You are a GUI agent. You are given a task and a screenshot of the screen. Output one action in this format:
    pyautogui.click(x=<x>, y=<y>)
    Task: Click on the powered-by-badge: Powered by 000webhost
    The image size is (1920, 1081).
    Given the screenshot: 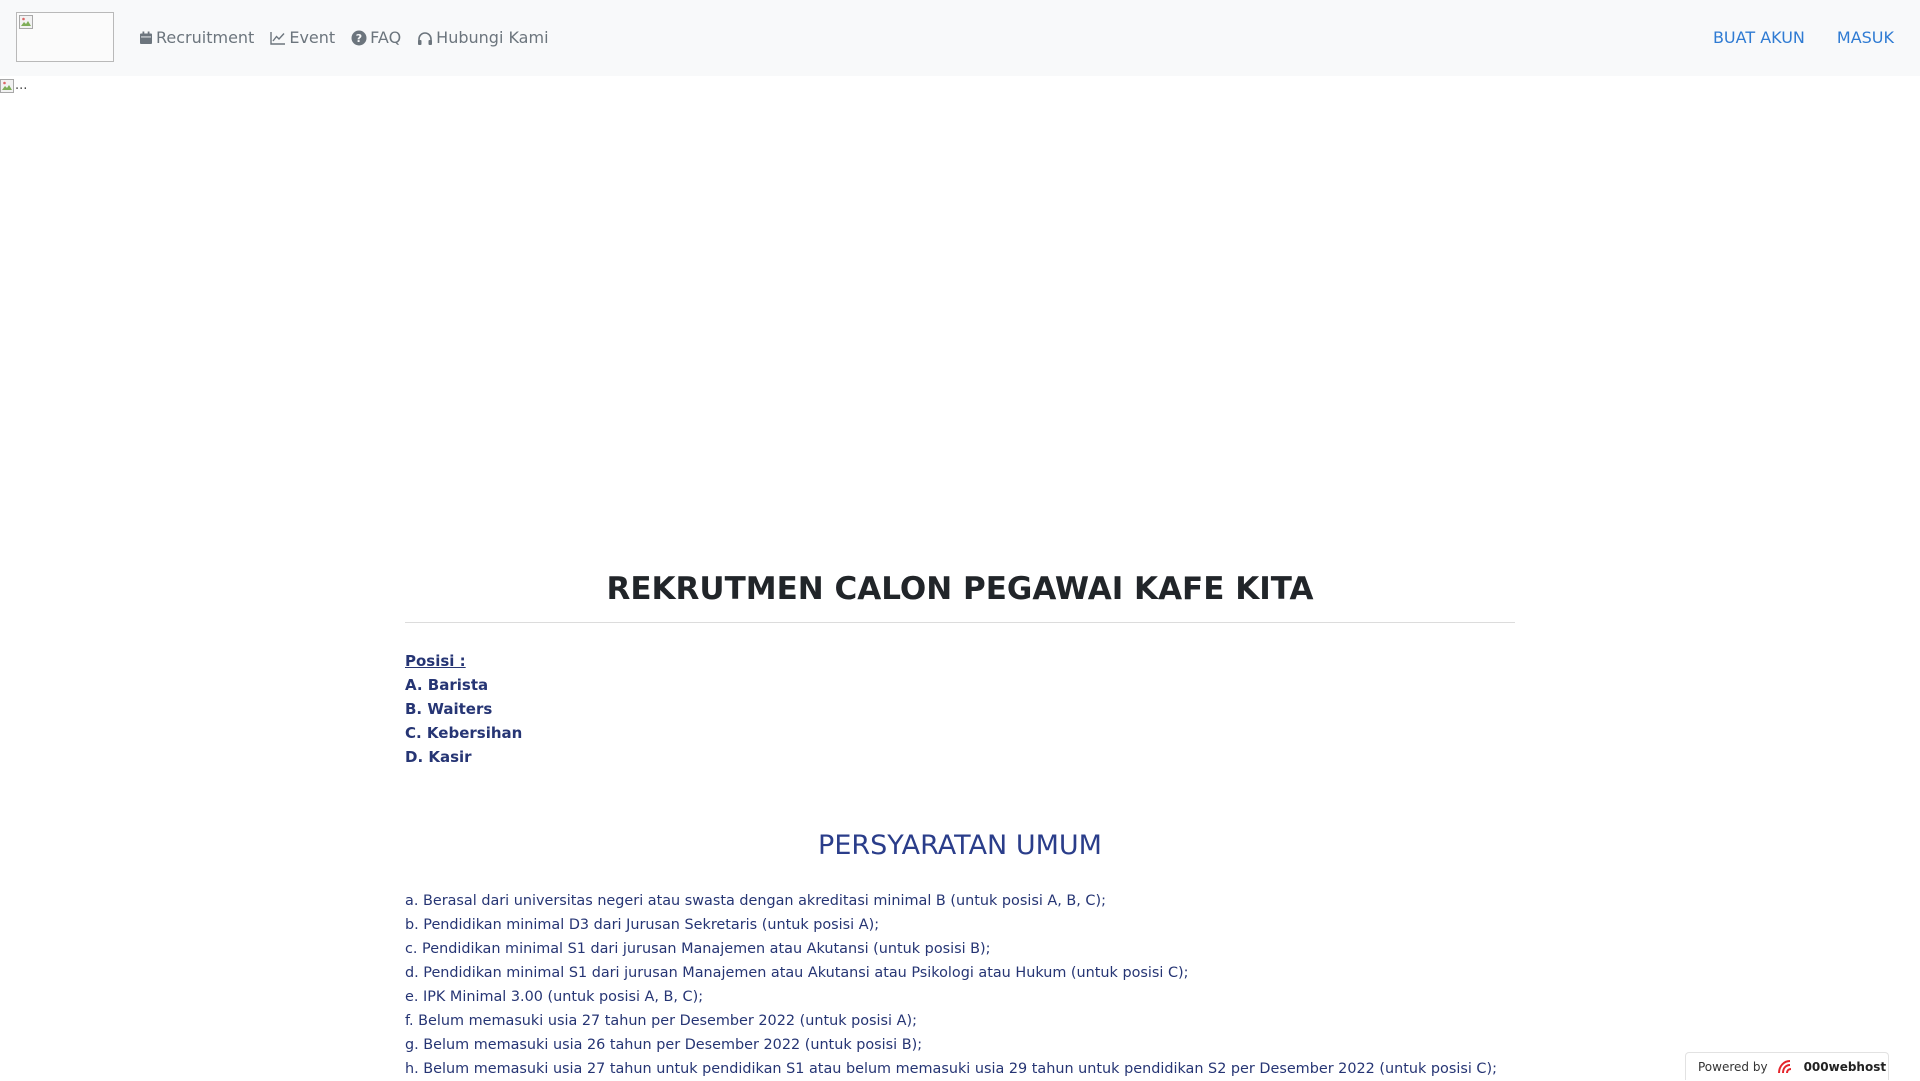 What is the action you would take?
    pyautogui.click(x=1787, y=1066)
    